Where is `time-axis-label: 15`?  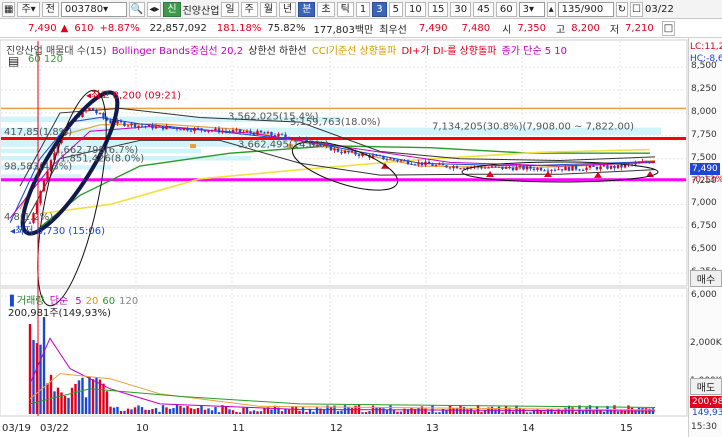 time-axis-label: 15 is located at coordinates (626, 428).